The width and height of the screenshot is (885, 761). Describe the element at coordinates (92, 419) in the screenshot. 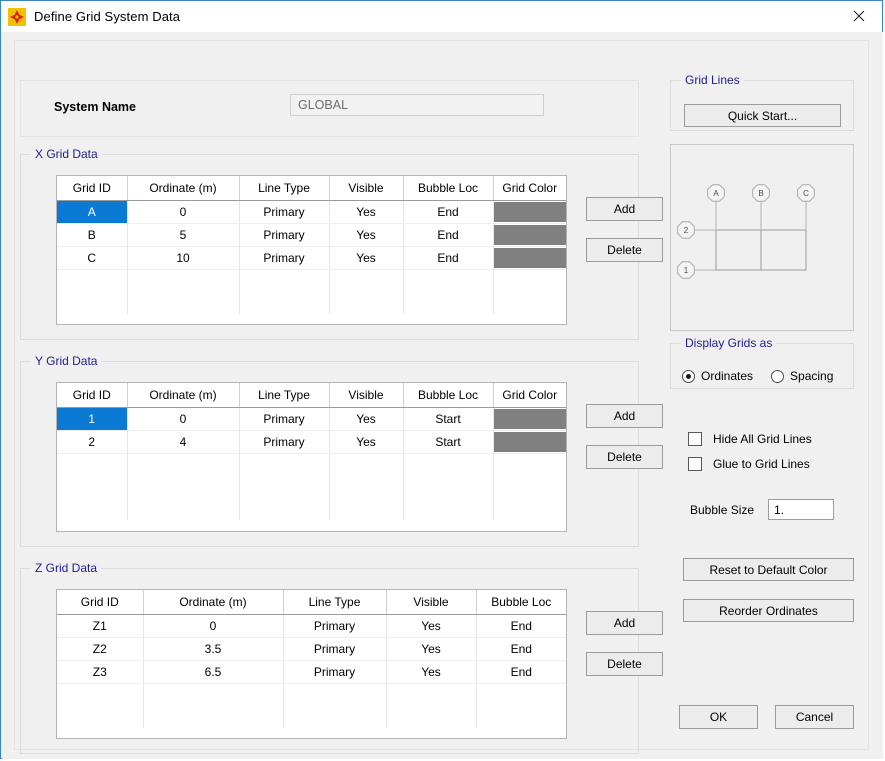

I see `grid-id-cell: 1` at that location.